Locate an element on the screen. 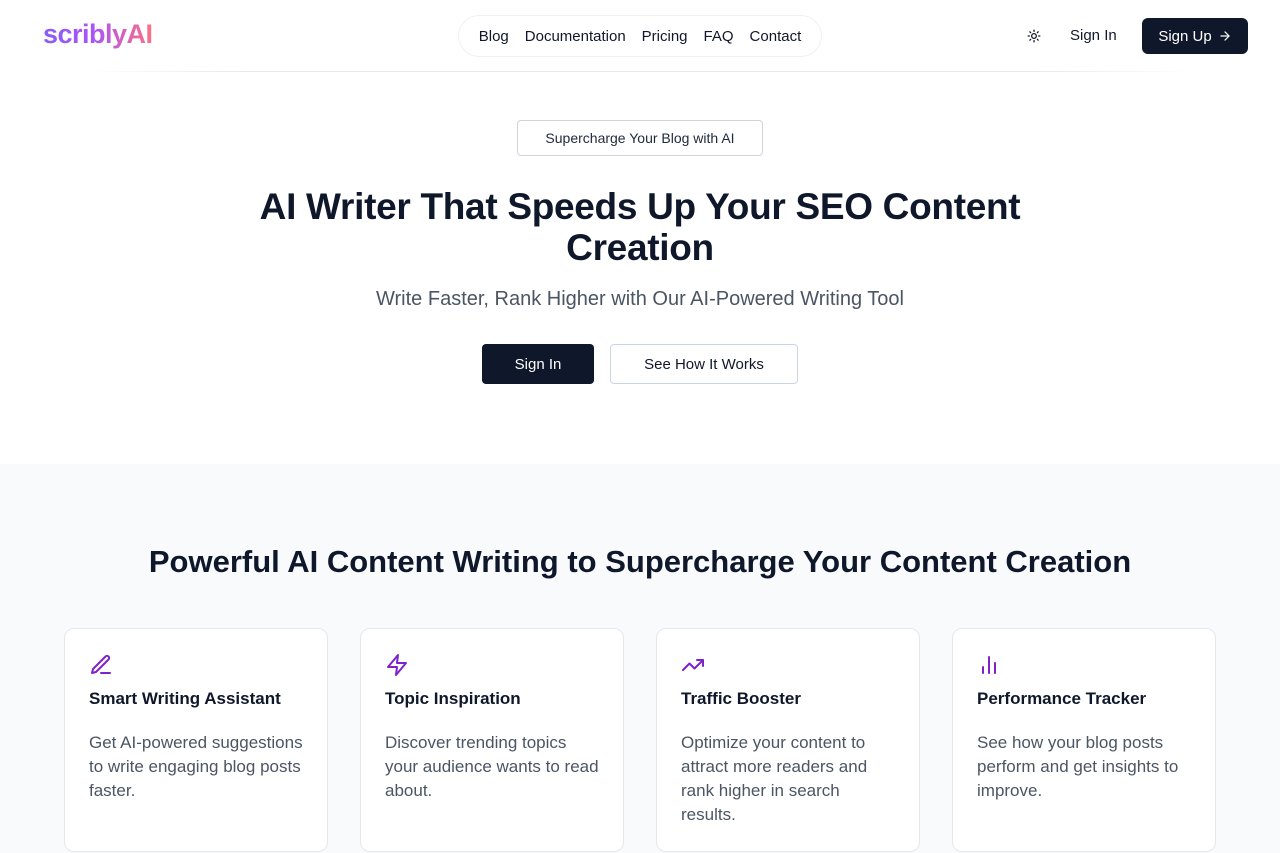 The image size is (1280, 853). theme-toggle-button is located at coordinates (1034, 36).